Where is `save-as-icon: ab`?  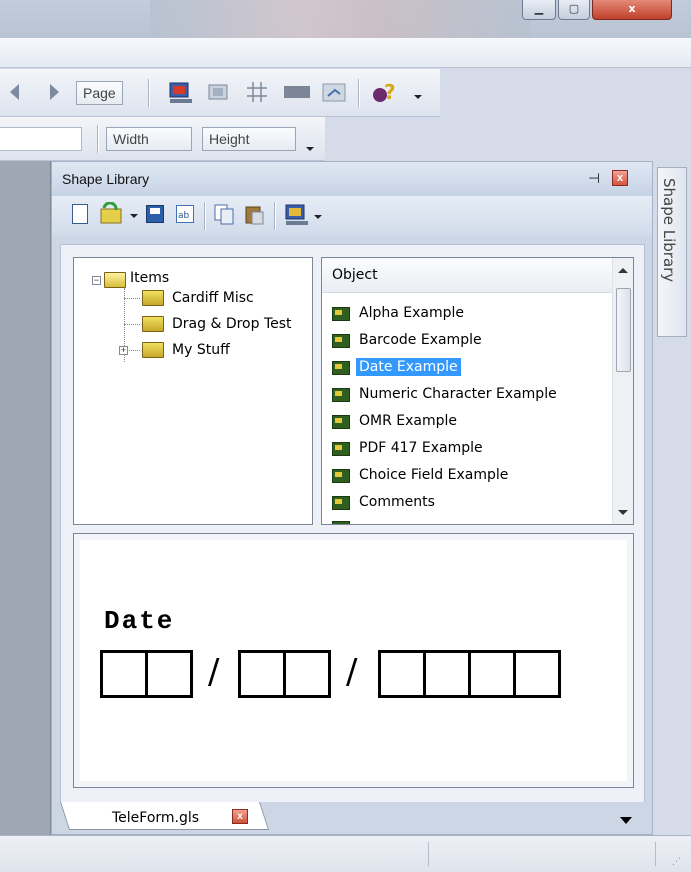
save-as-icon: ab is located at coordinates (185, 214).